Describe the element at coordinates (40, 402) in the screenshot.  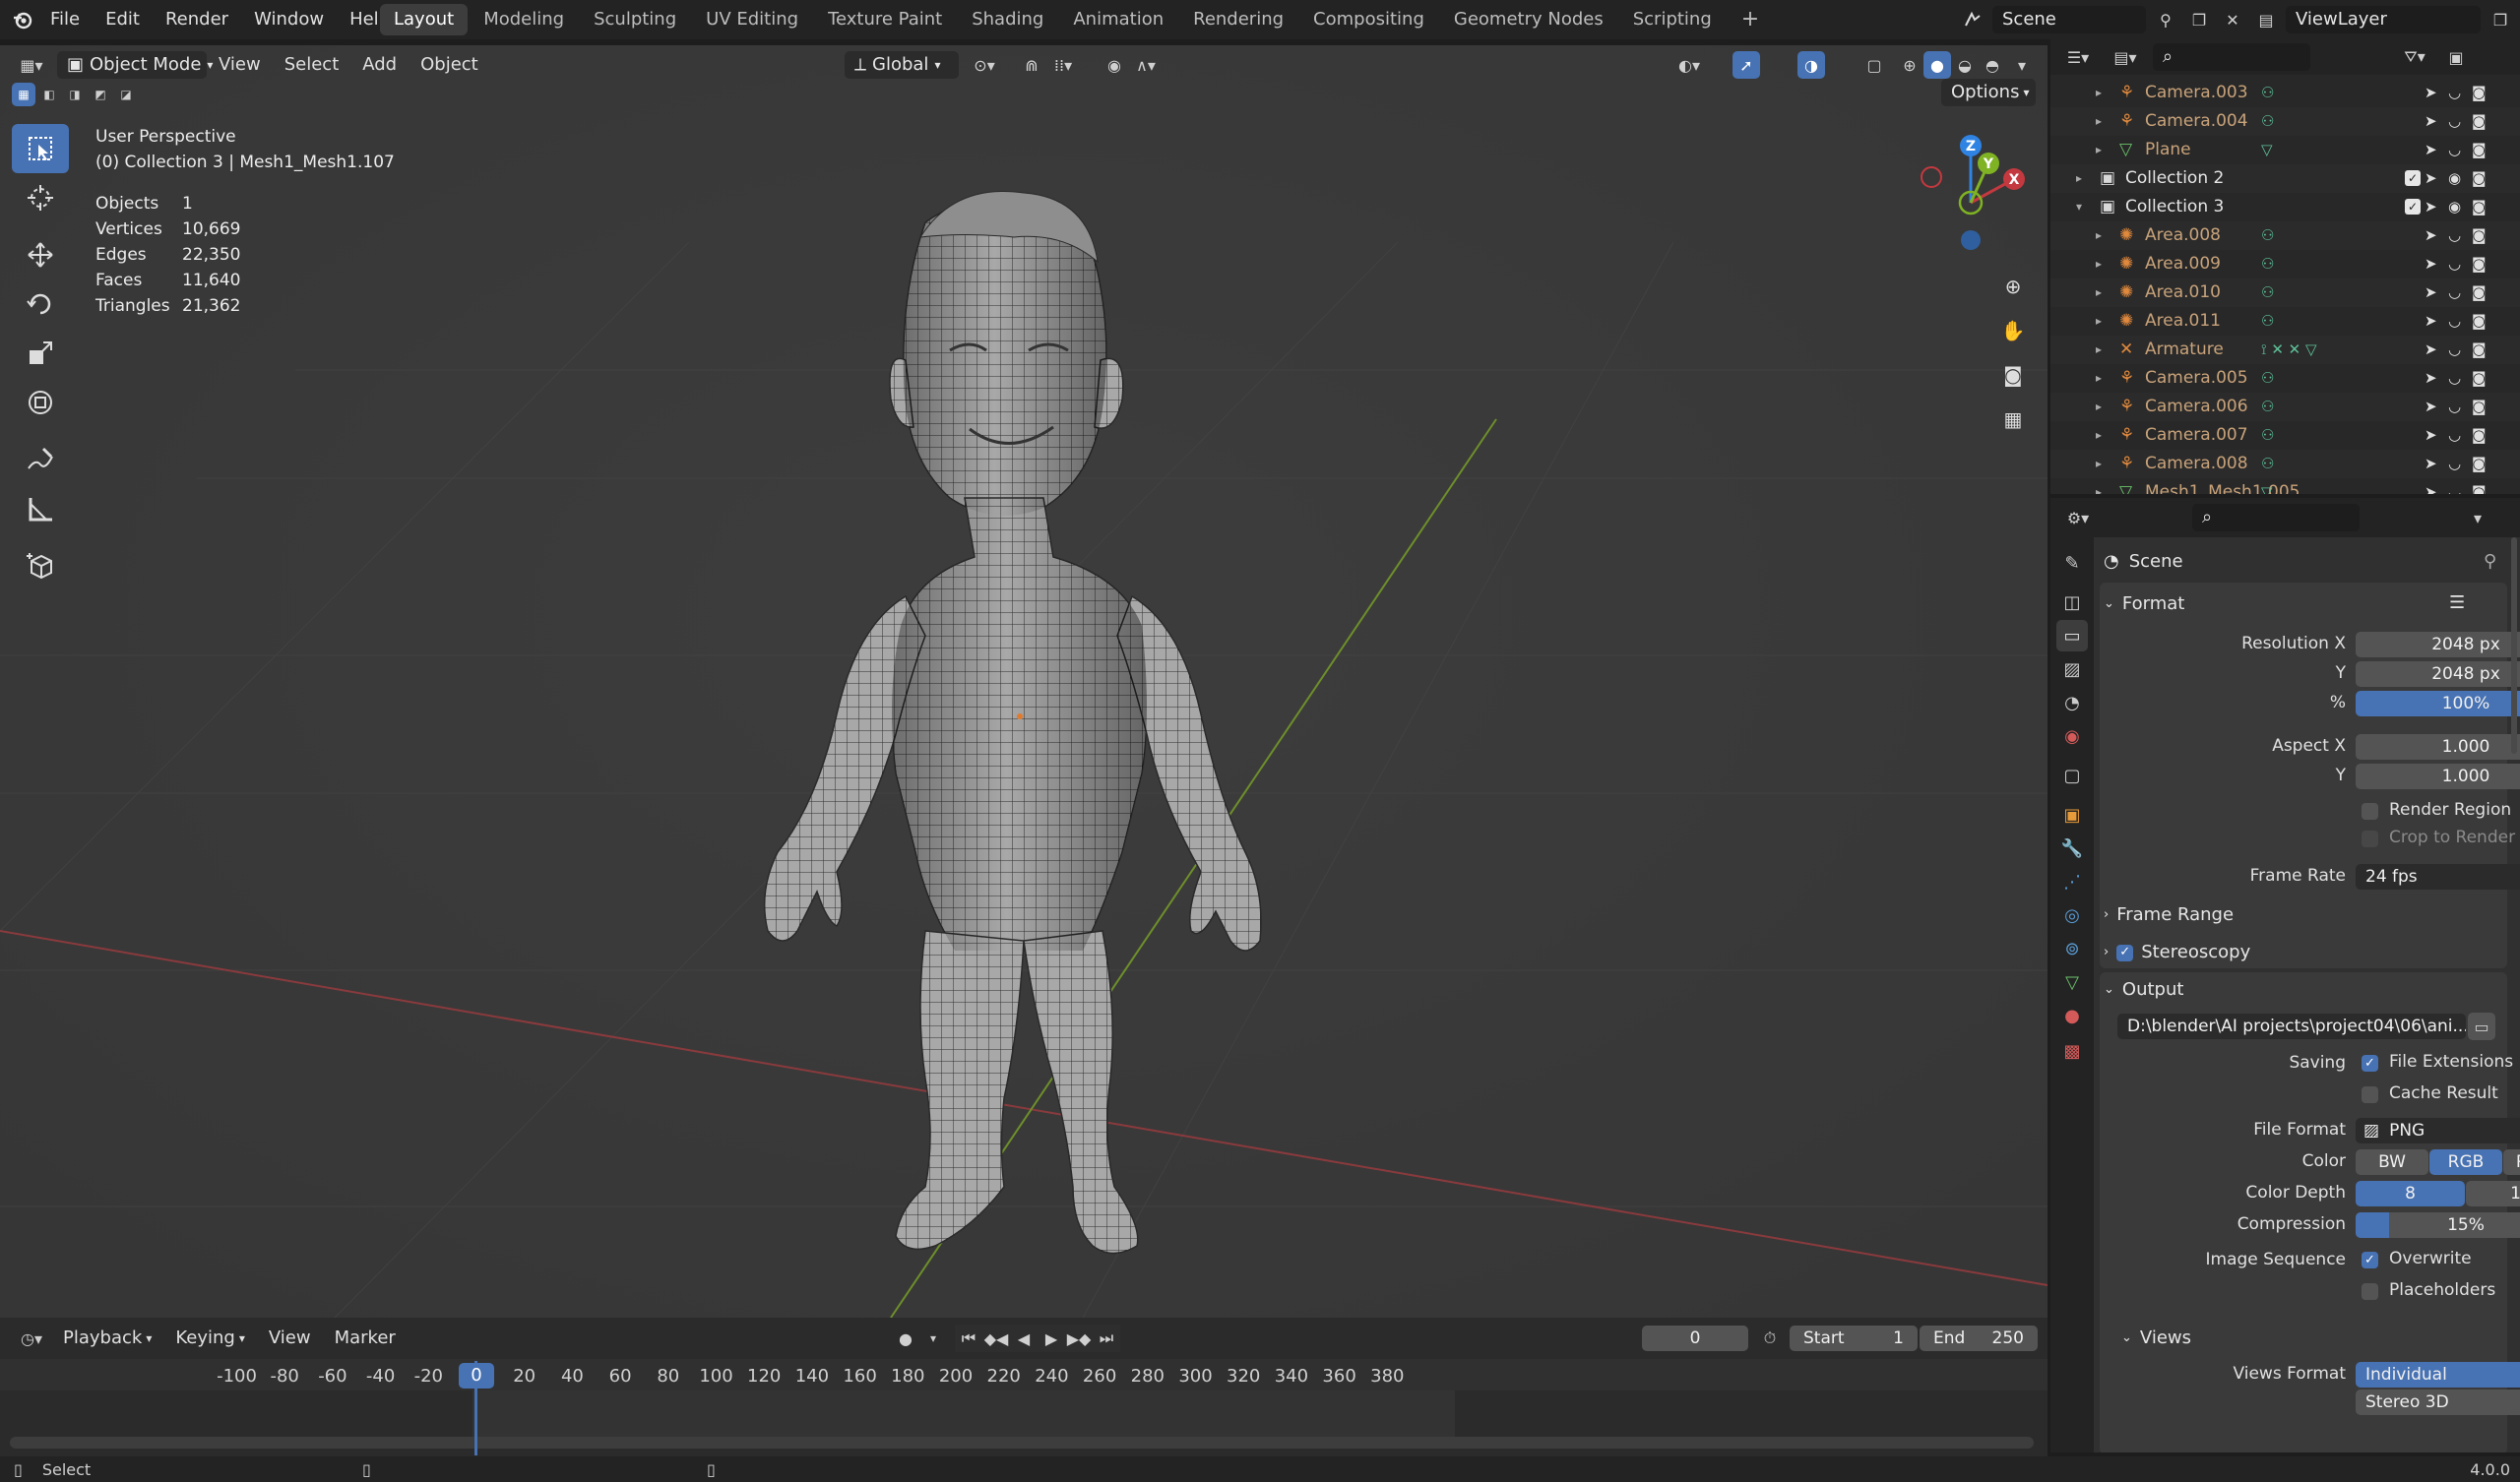
I see `tool-transform-icon` at that location.